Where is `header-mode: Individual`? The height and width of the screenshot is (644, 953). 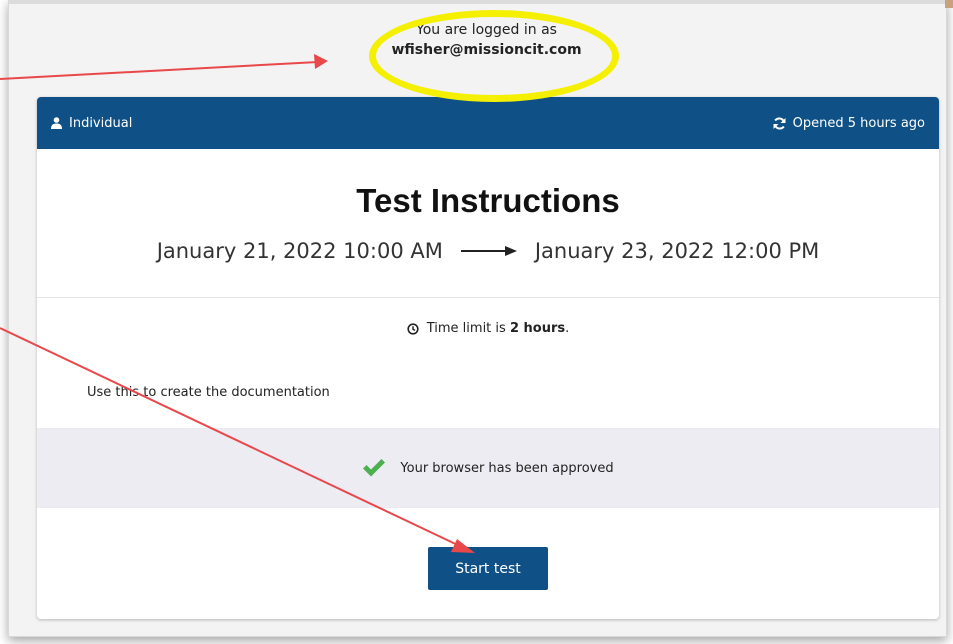 header-mode: Individual is located at coordinates (91, 123).